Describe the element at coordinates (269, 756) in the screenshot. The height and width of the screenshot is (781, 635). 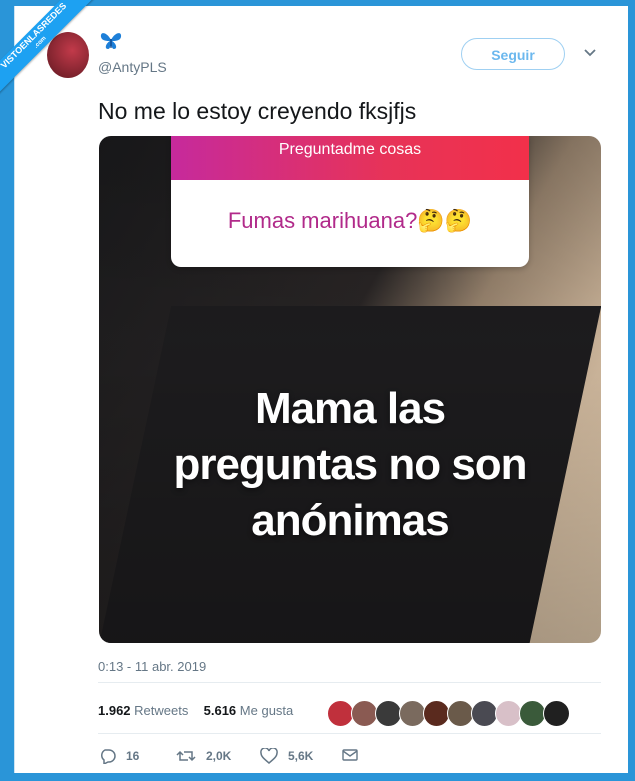
I see `heart-icon` at that location.